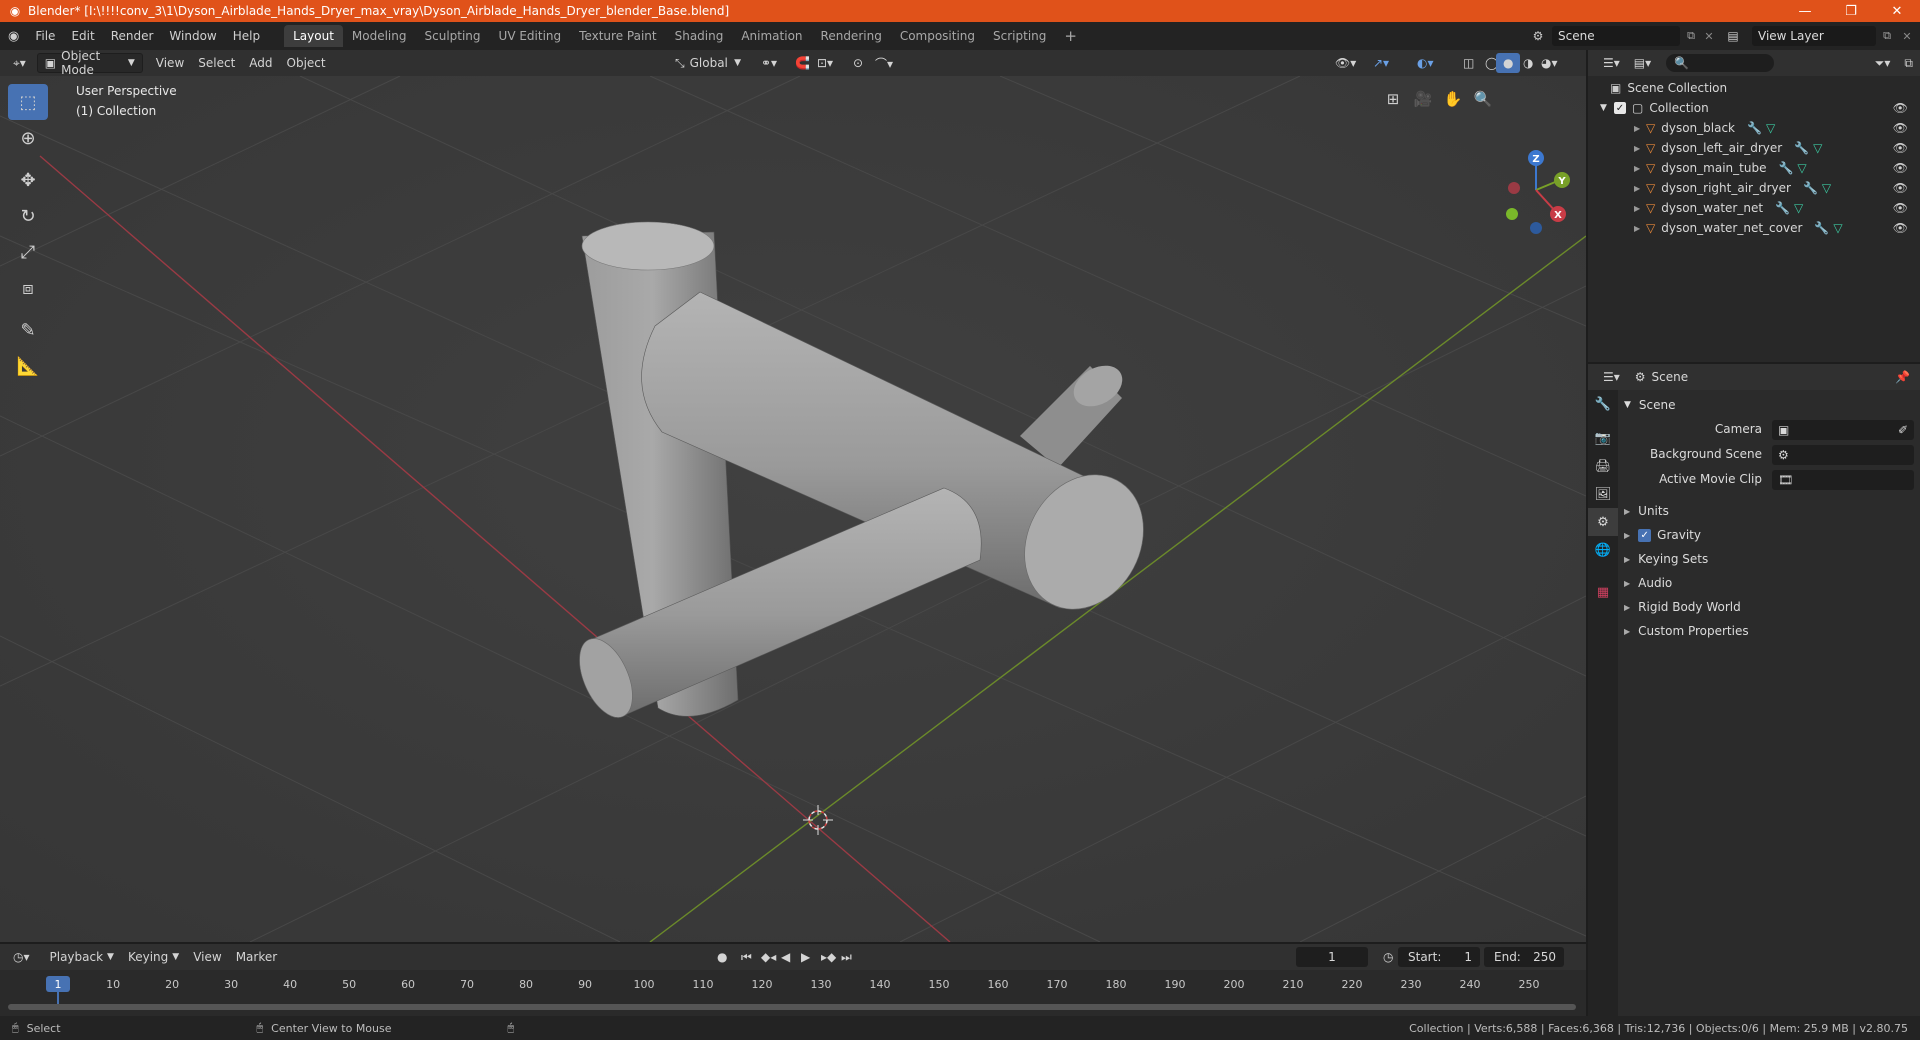  Describe the element at coordinates (1903, 430) in the screenshot. I see `eyedropper-icon: ✐` at that location.